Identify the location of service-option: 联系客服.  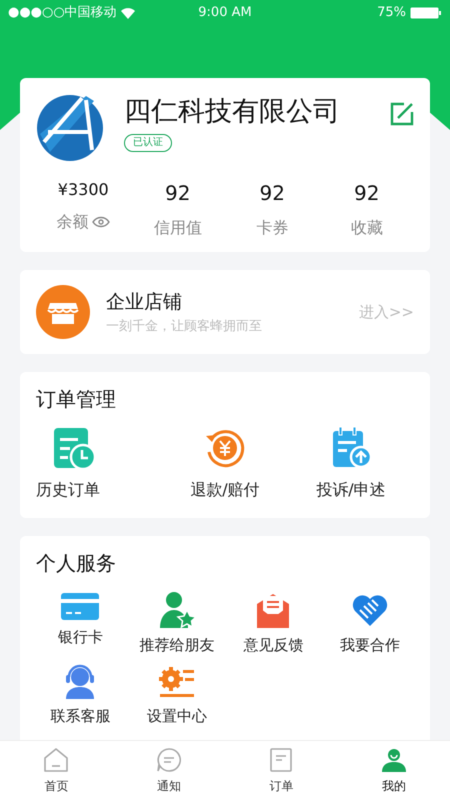
(80, 715).